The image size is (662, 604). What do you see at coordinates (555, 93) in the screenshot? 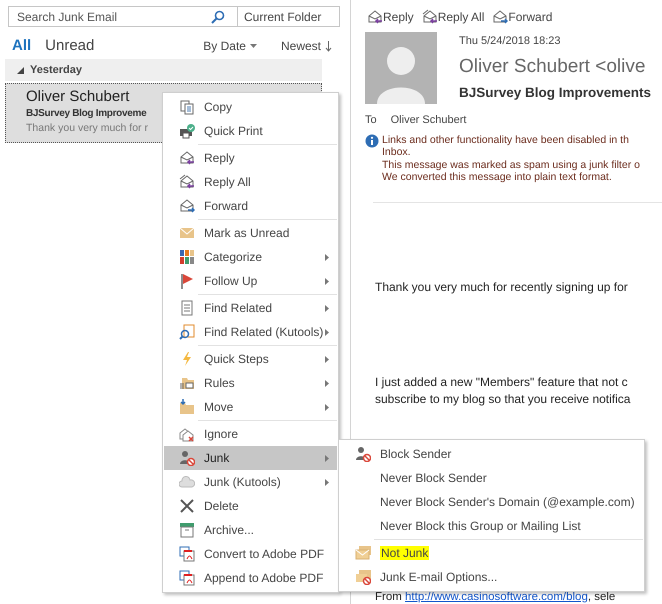
I see `subject-header: BJSurvey Blog Improvements` at bounding box center [555, 93].